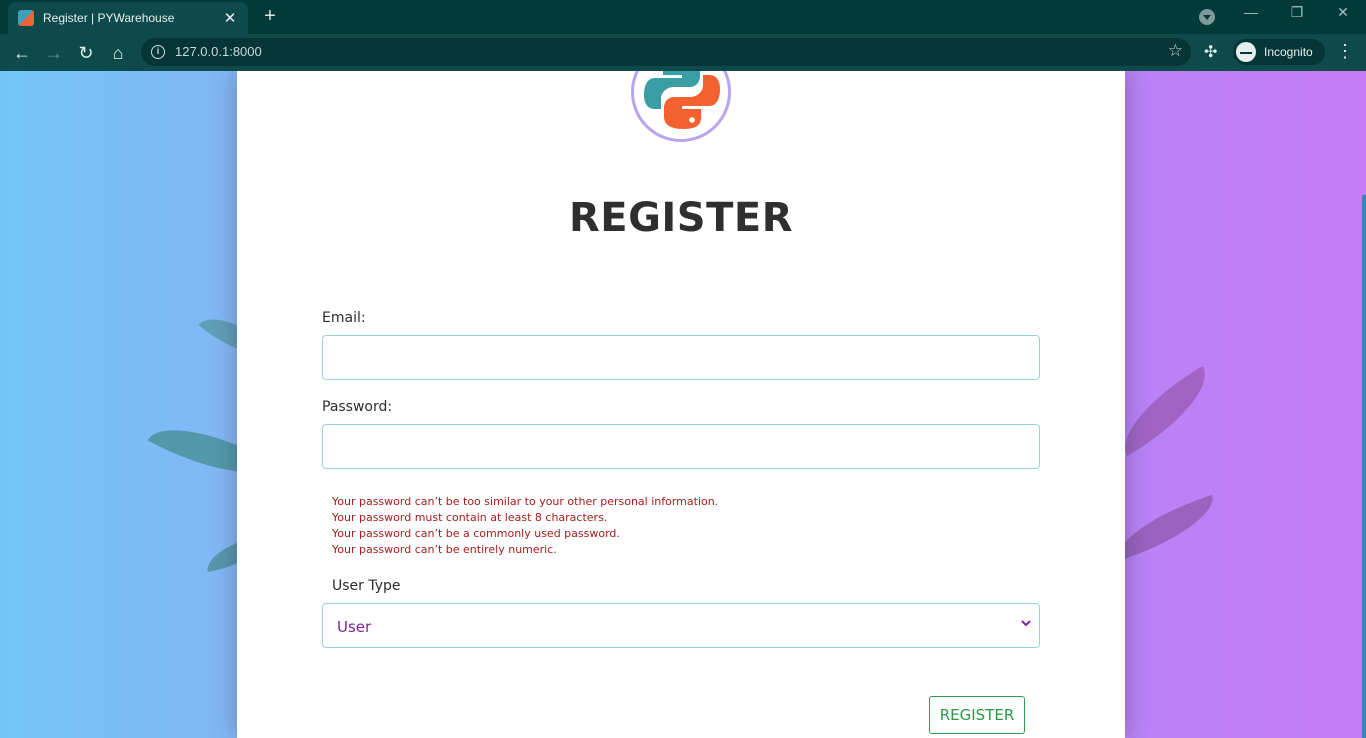  Describe the element at coordinates (230, 18) in the screenshot. I see `tab-close-icon: ✕` at that location.